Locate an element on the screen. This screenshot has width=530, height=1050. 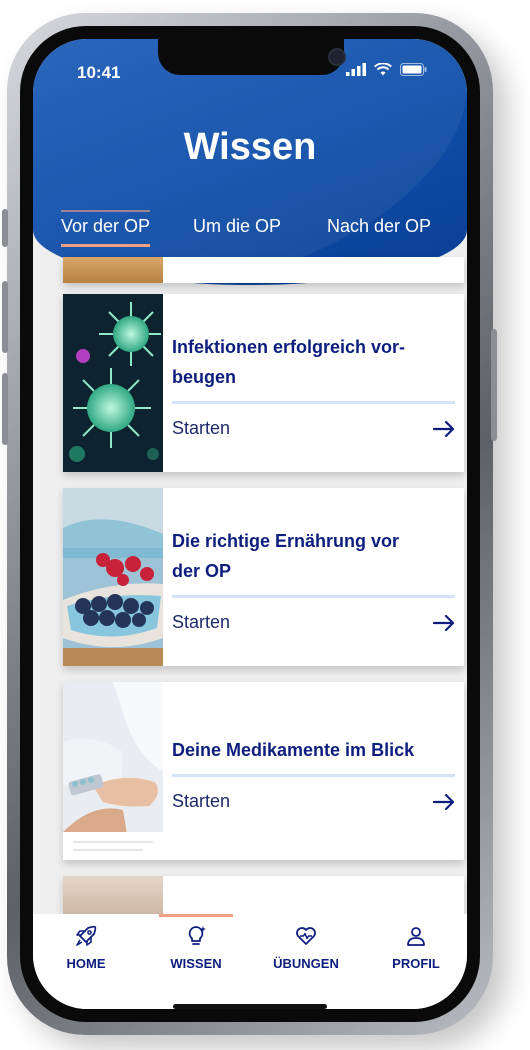
card-title: Infektionen erfolgreich vor- is located at coordinates (289, 347).